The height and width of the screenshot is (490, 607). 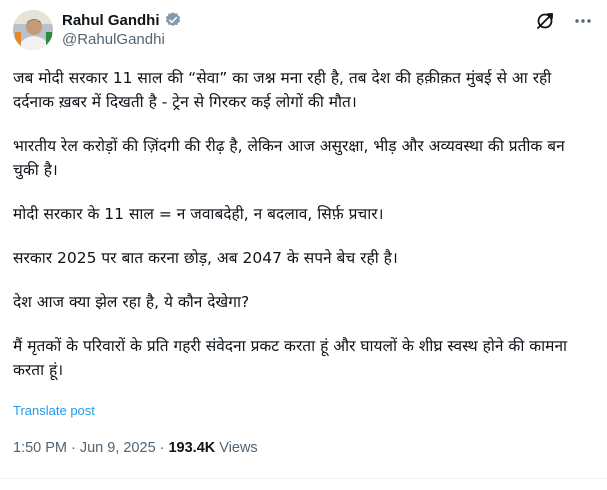 I want to click on author-handle: @RahulGandhi, so click(x=113, y=39).